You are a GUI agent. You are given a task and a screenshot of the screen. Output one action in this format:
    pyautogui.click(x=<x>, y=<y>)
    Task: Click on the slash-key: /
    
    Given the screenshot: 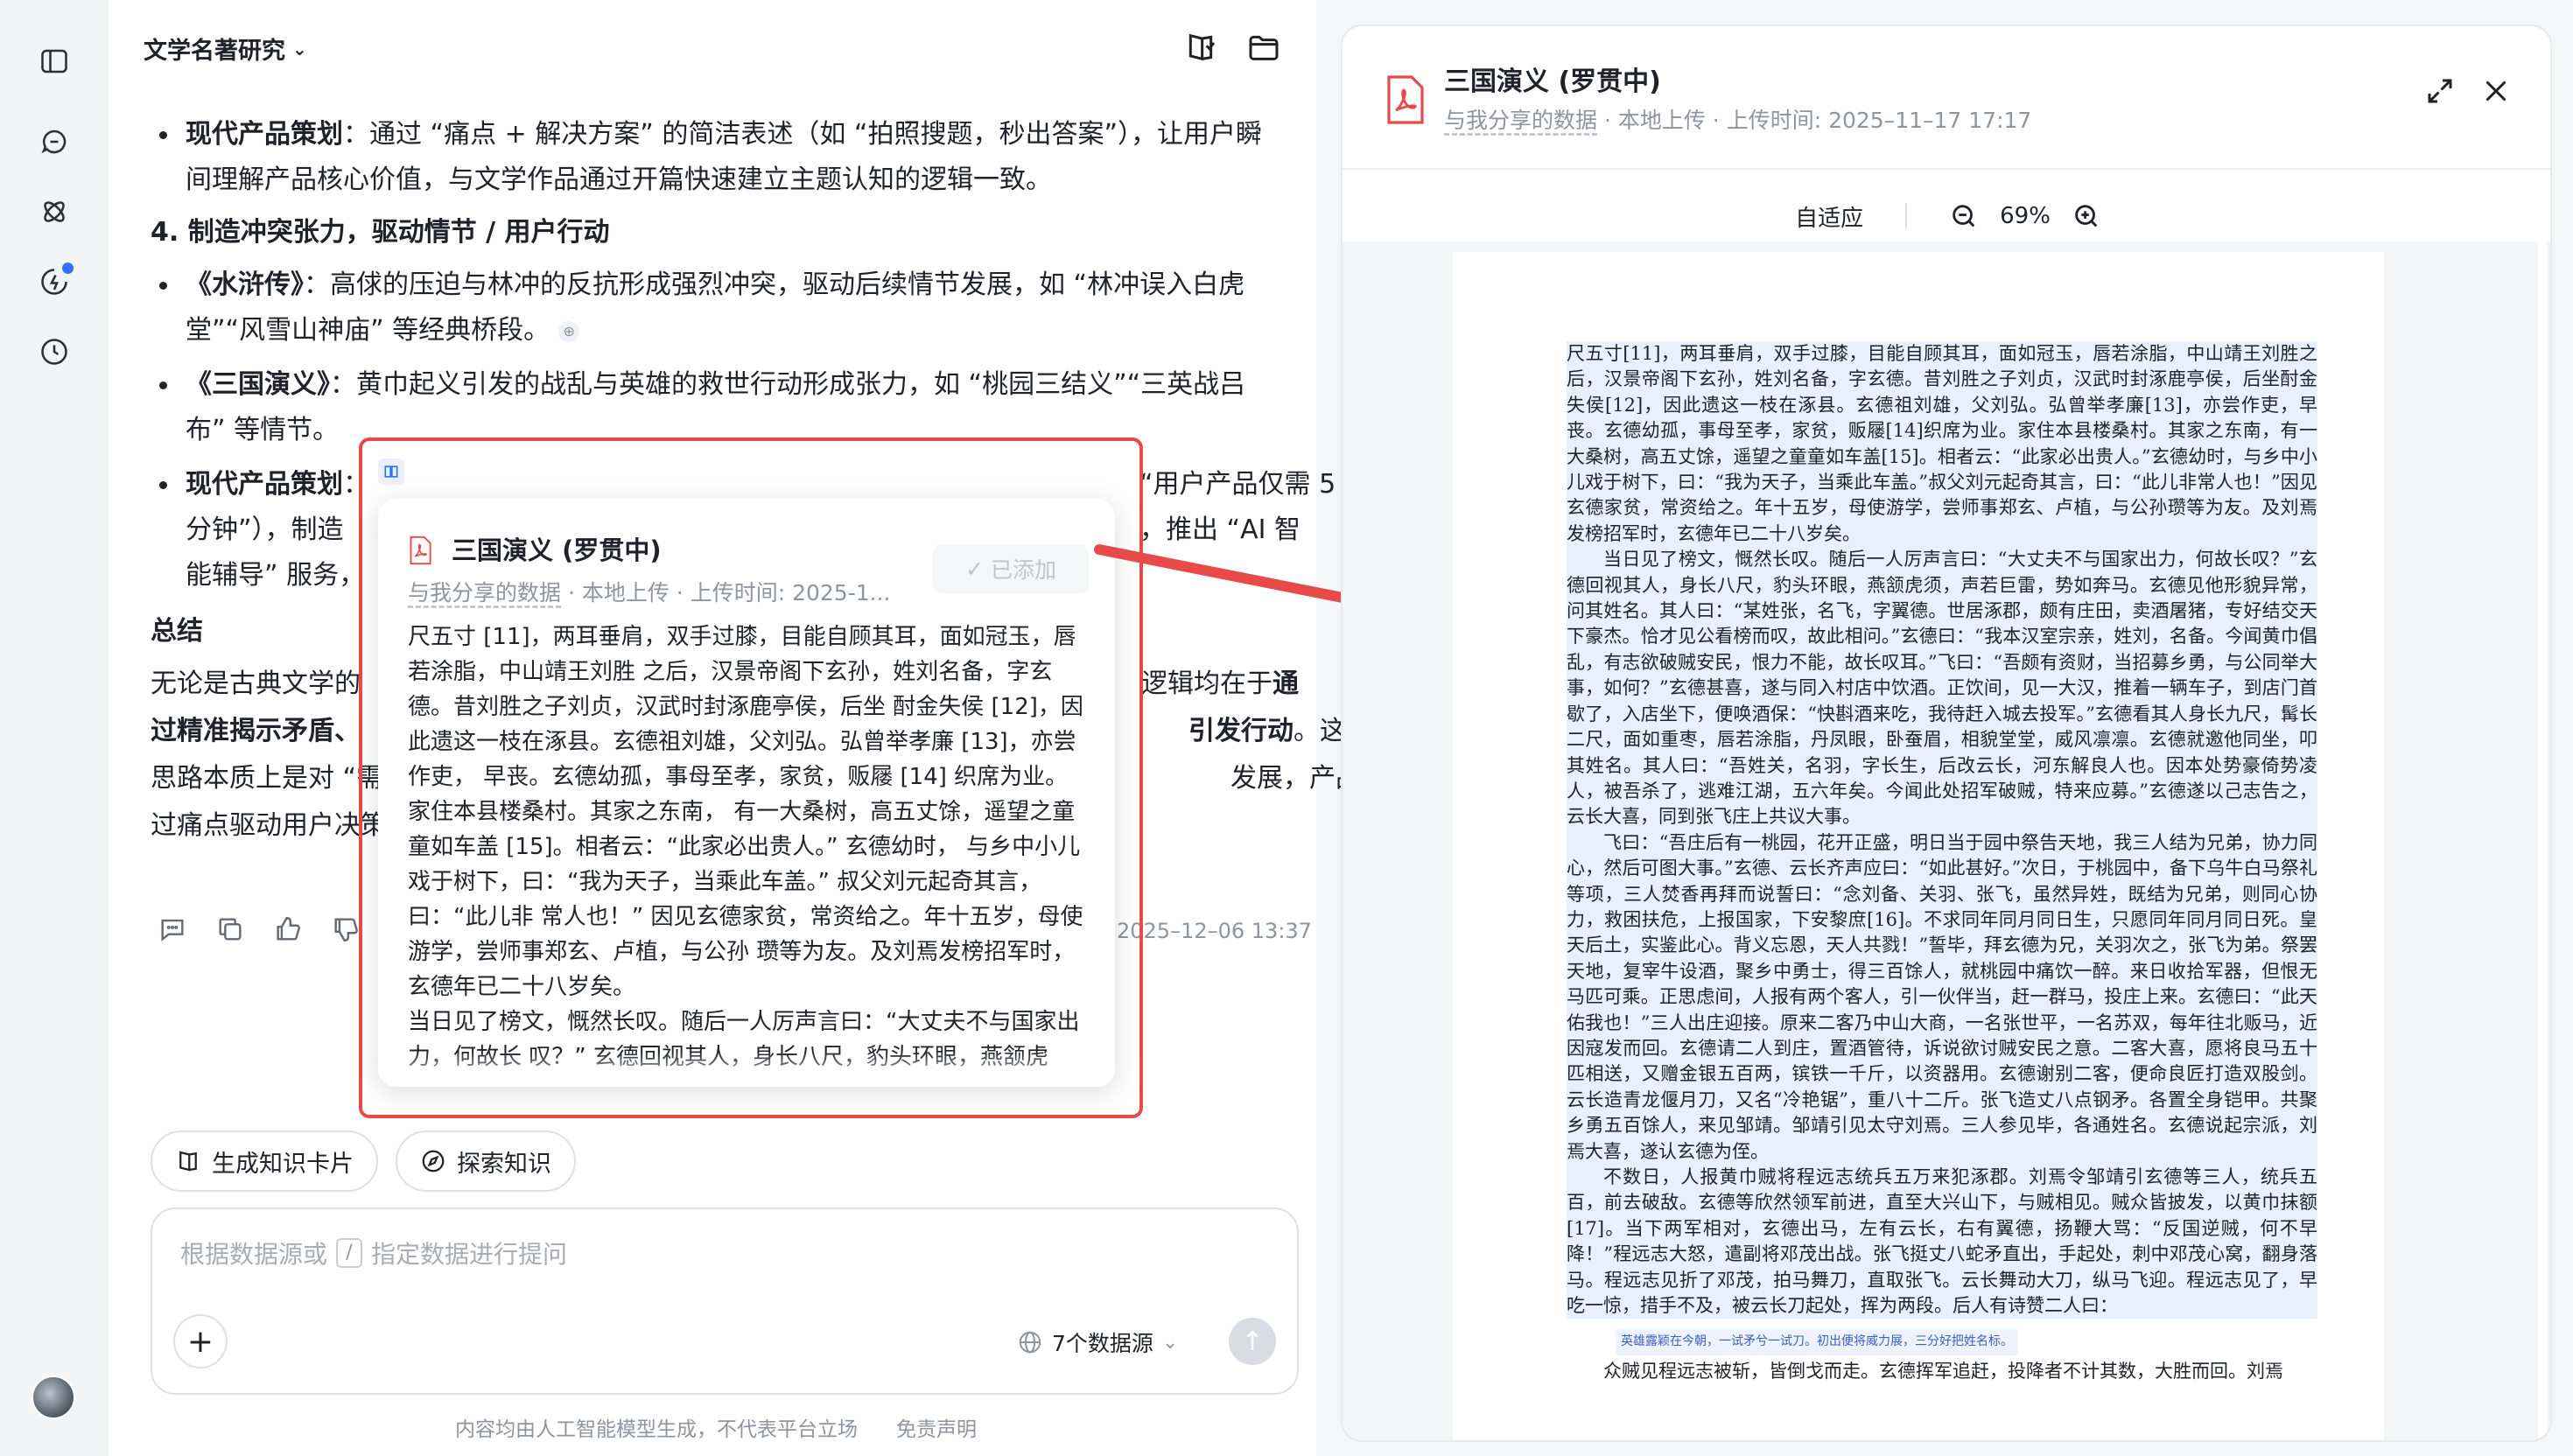 What is the action you would take?
    pyautogui.click(x=349, y=1253)
    